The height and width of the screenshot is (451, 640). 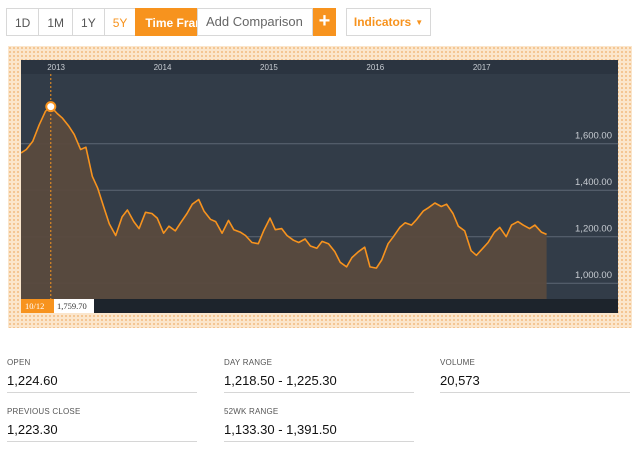 I want to click on x-tick-label: 2016, so click(x=375, y=67).